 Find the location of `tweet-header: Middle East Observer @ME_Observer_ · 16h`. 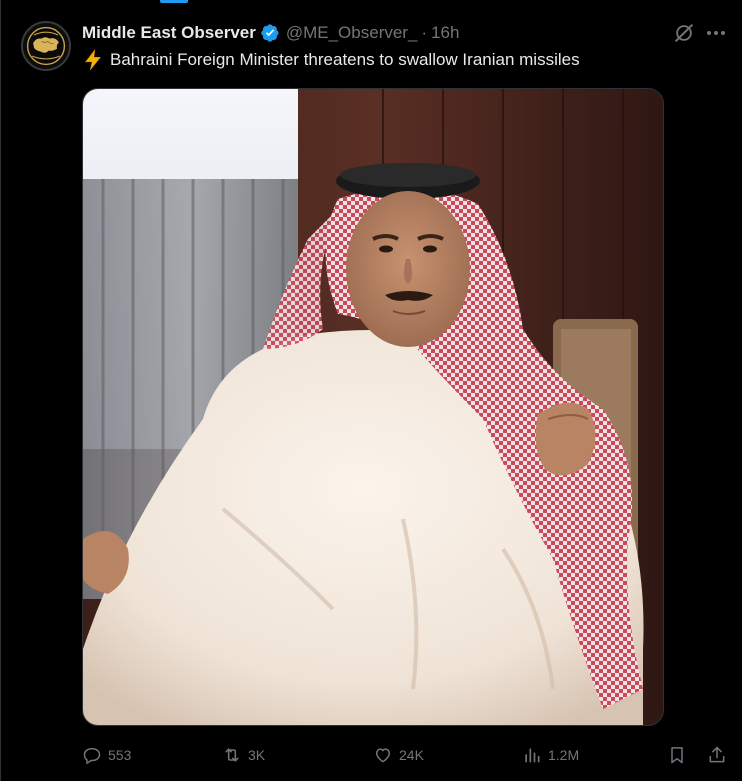

tweet-header: Middle East Observer @ME_Observer_ · 16h is located at coordinates (270, 33).